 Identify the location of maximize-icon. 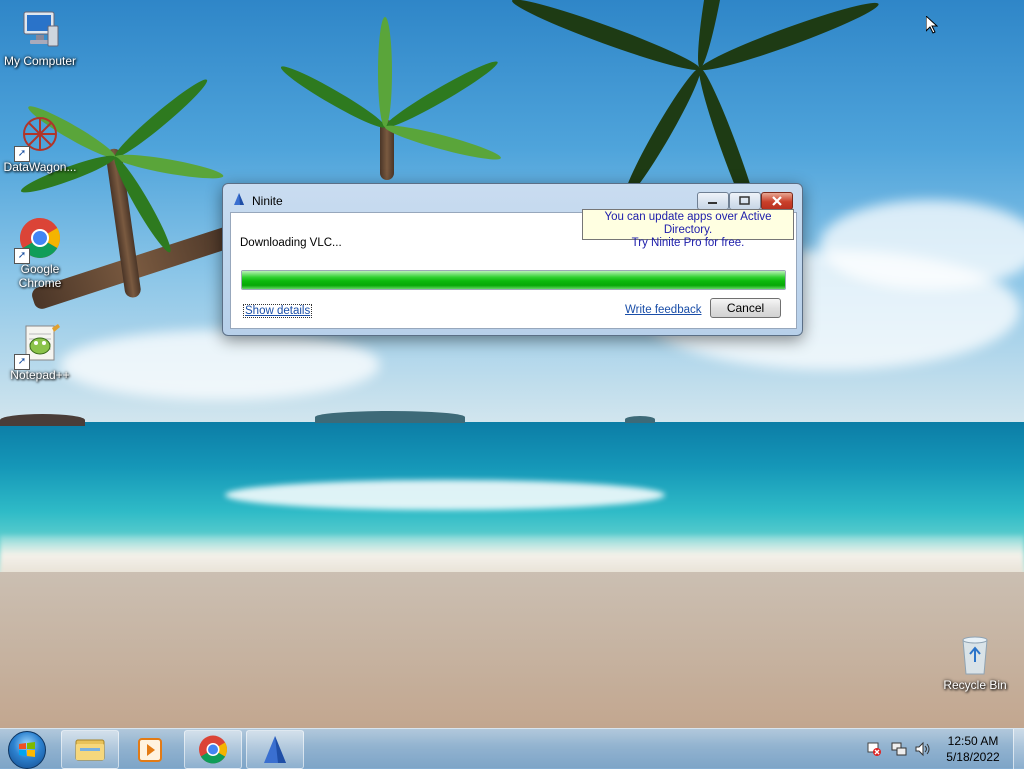
(744, 200).